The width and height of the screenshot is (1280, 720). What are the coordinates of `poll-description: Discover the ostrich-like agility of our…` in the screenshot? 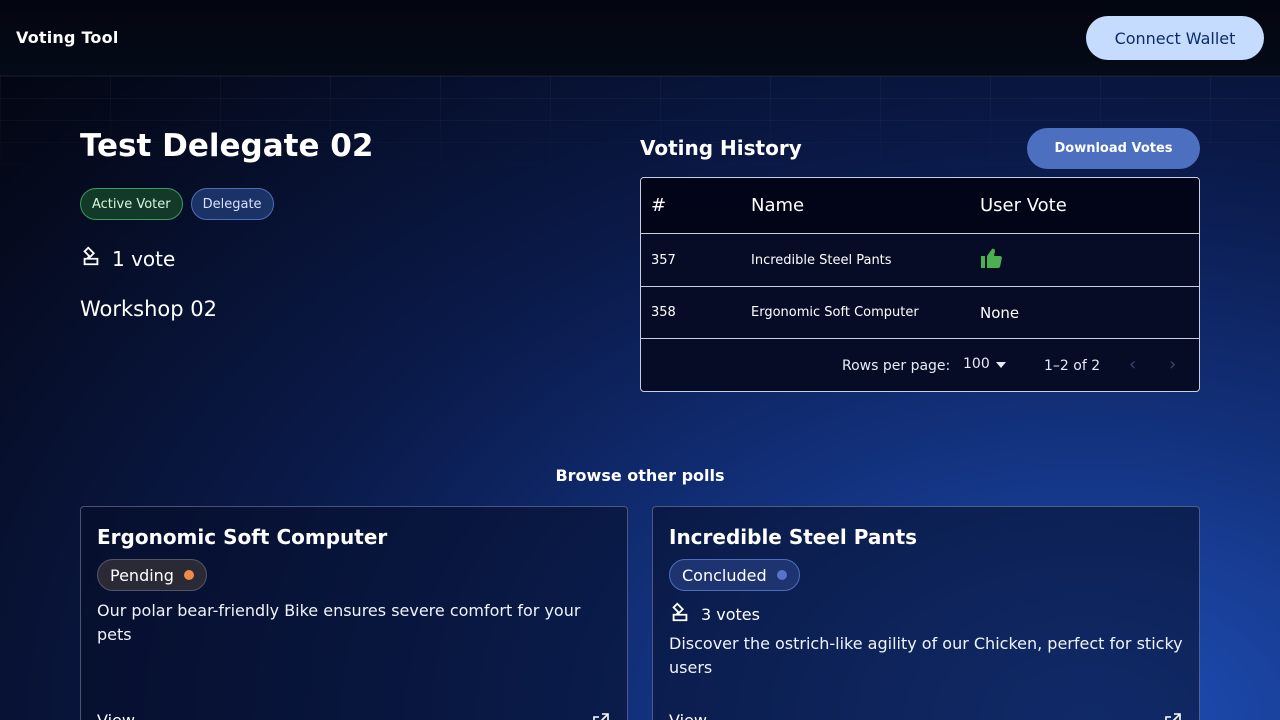 It's located at (926, 655).